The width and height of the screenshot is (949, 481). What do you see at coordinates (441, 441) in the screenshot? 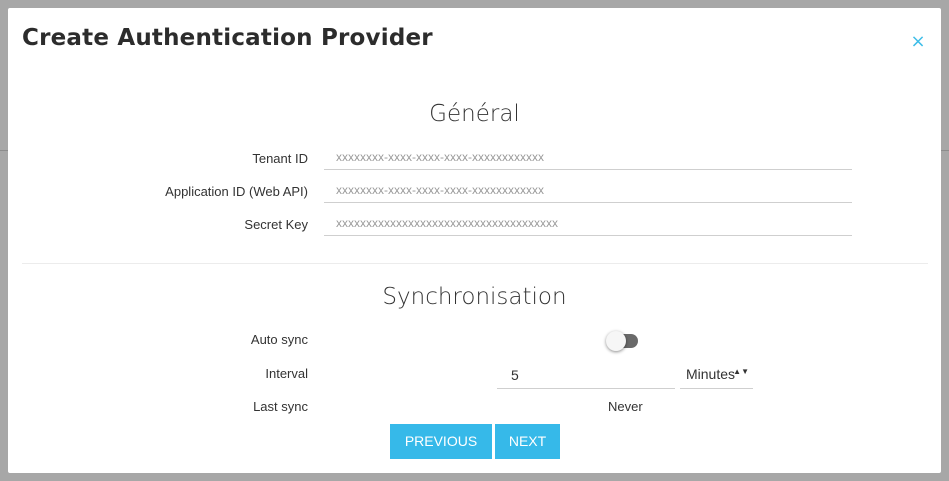
I see `previous-button: PREVIOUS` at bounding box center [441, 441].